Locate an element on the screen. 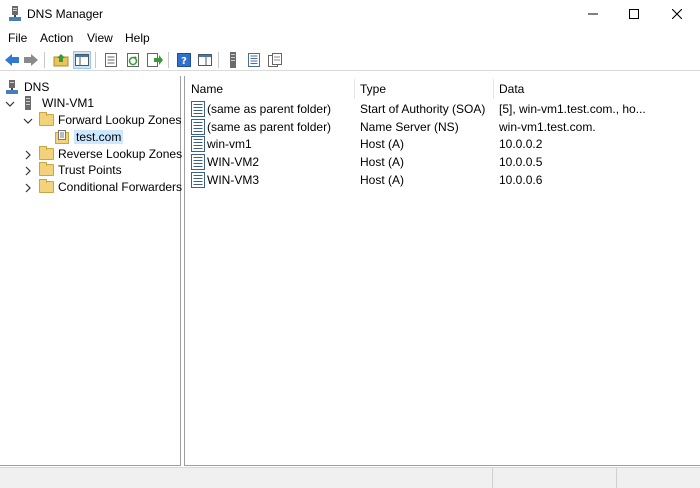 Image resolution: width=700 pixels, height=488 pixels. cell-name: WIN-VM3 is located at coordinates (233, 180).